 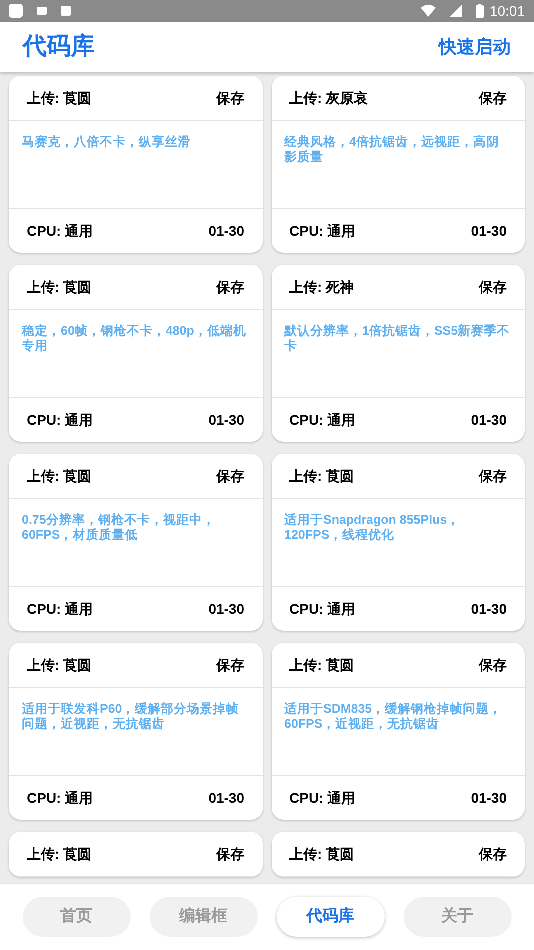 I want to click on battery-icon, so click(x=480, y=11).